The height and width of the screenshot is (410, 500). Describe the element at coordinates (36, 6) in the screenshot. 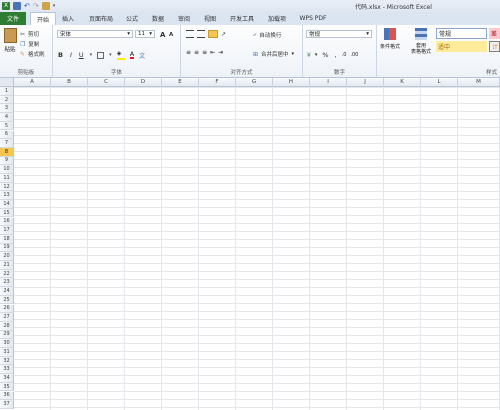

I see `redo-icon: ↷` at that location.